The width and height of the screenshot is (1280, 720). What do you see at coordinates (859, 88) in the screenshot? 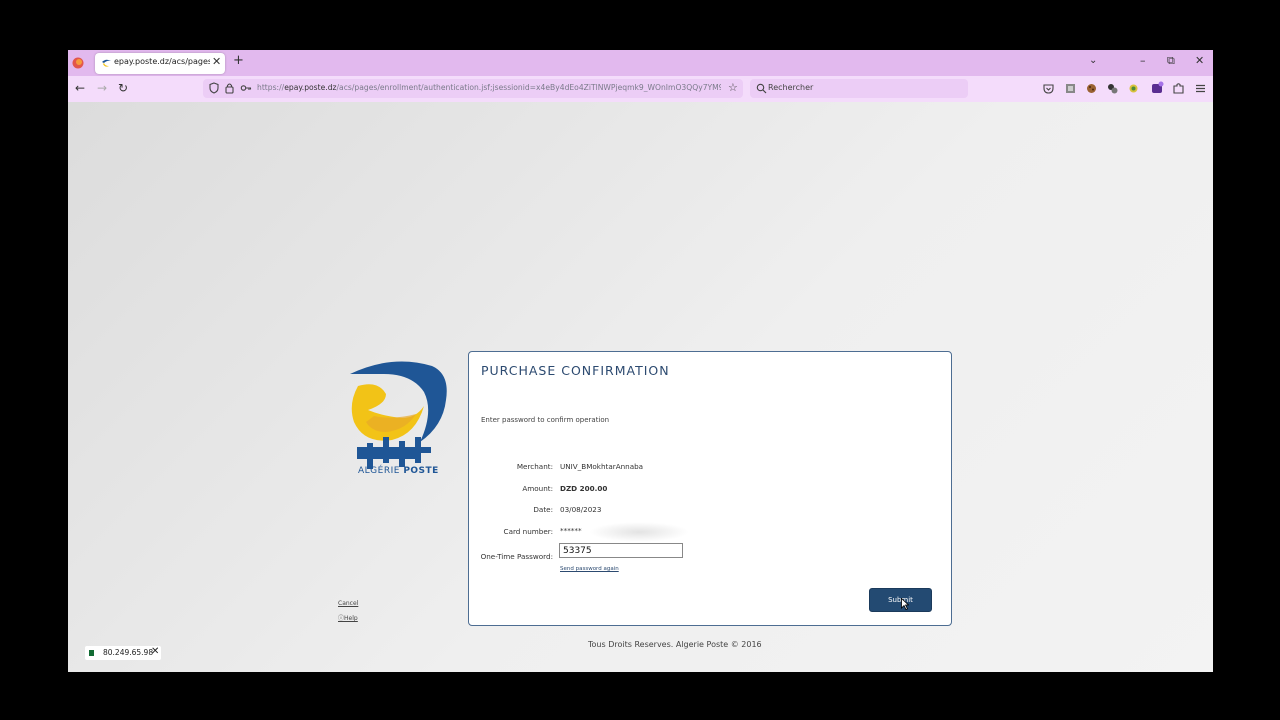
I see `search-bar: Rechercher` at bounding box center [859, 88].